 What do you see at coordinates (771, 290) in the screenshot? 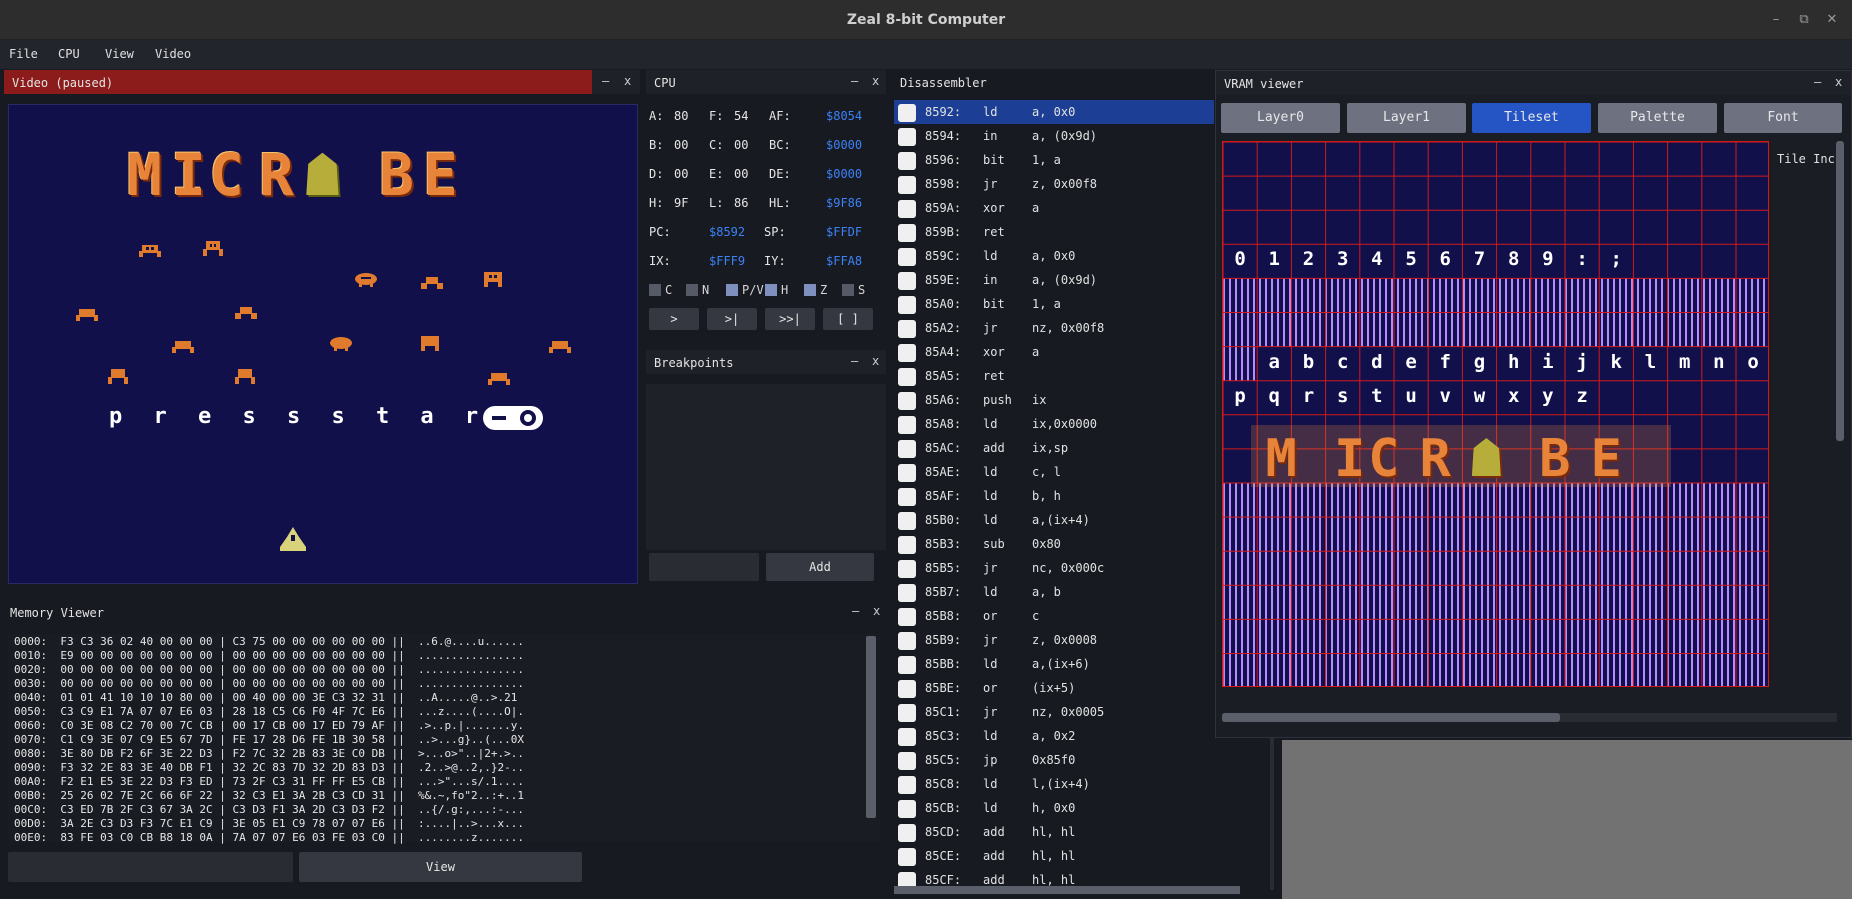
I see `flag-h-checkbox` at bounding box center [771, 290].